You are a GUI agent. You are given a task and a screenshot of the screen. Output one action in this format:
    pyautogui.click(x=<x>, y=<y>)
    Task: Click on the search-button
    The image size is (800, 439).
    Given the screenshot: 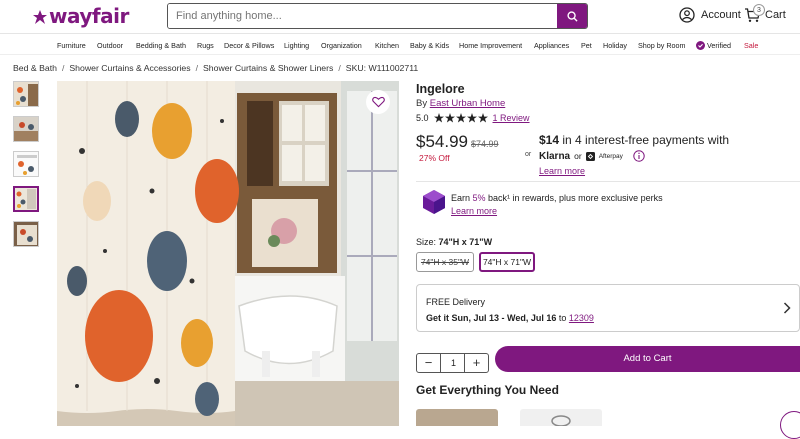 What is the action you would take?
    pyautogui.click(x=572, y=16)
    